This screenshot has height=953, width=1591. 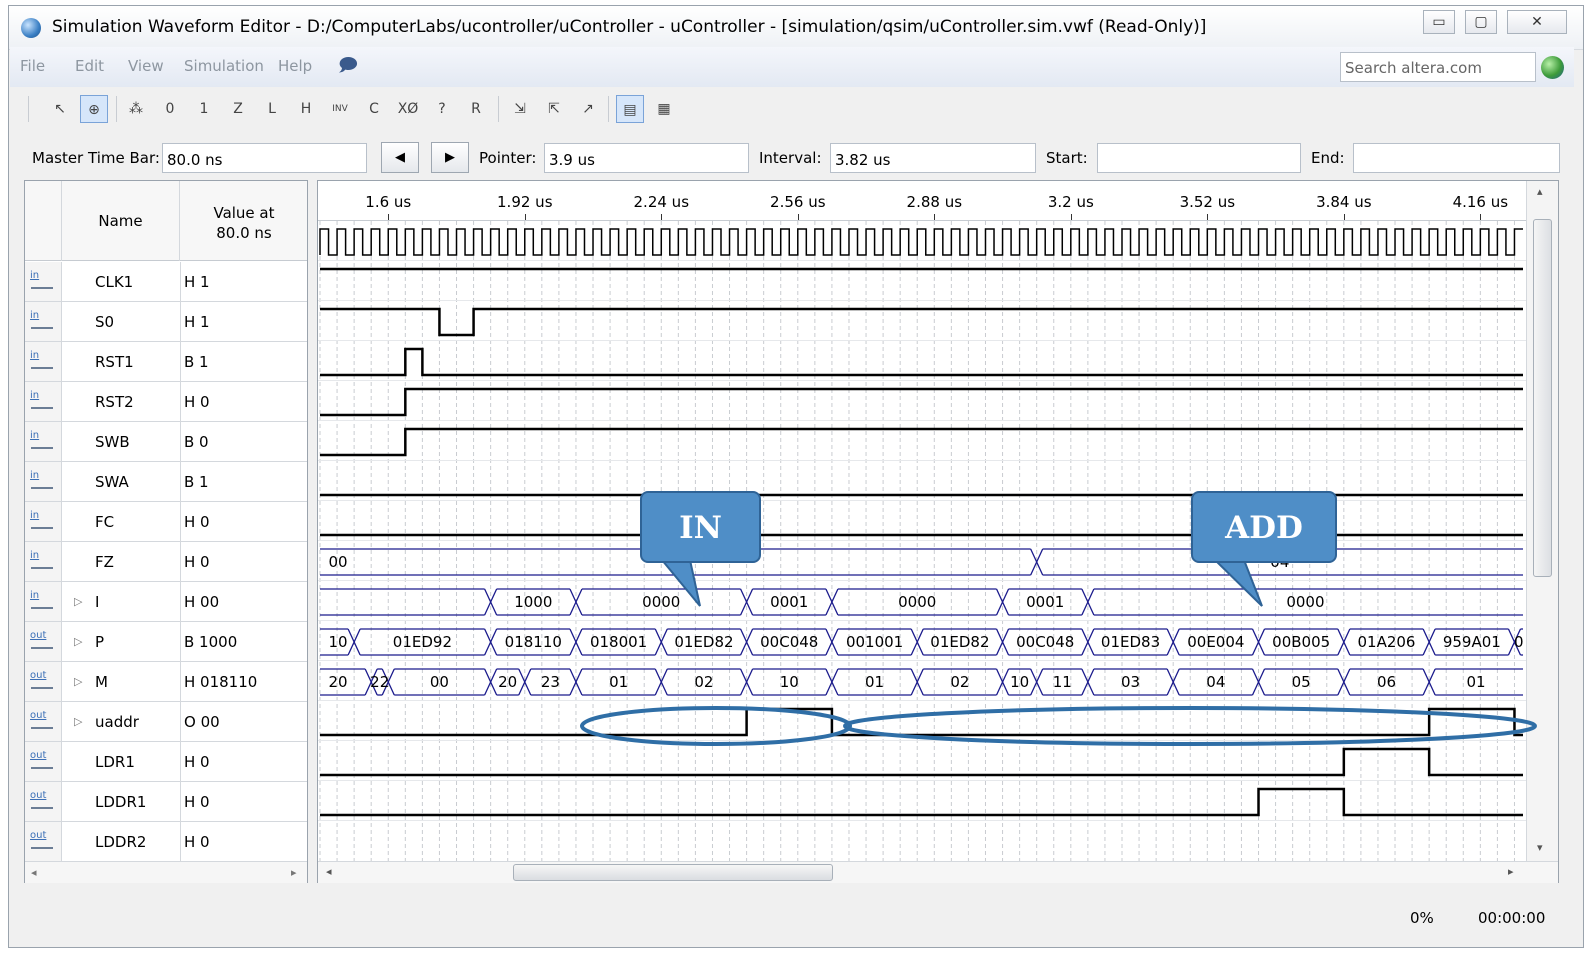 What do you see at coordinates (166, 442) in the screenshot?
I see `signal-row-swb: in SWB B 0` at bounding box center [166, 442].